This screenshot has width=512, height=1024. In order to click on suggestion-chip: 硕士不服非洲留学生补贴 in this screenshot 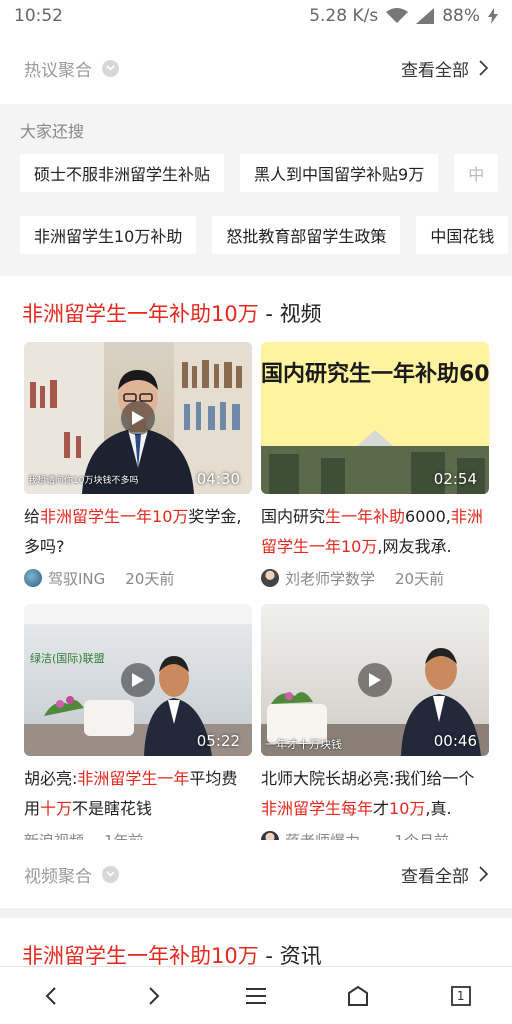, I will do `click(122, 173)`.